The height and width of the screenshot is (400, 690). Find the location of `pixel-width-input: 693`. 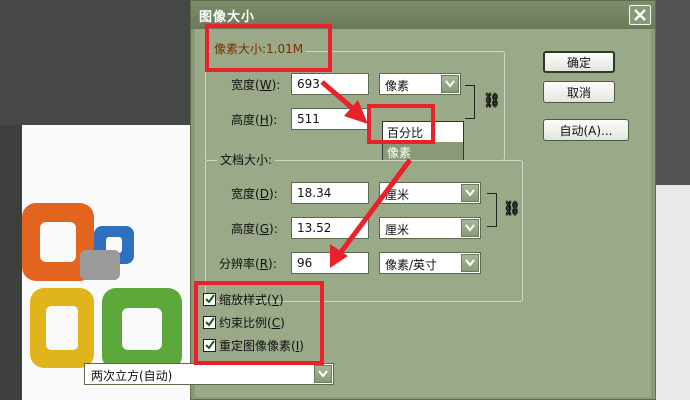

pixel-width-input: 693 is located at coordinates (330, 84).